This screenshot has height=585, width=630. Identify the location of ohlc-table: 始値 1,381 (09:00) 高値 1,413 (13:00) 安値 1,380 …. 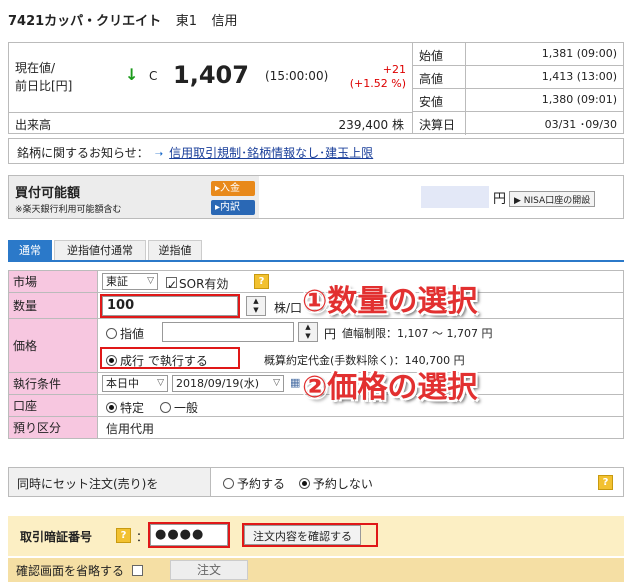
(518, 89).